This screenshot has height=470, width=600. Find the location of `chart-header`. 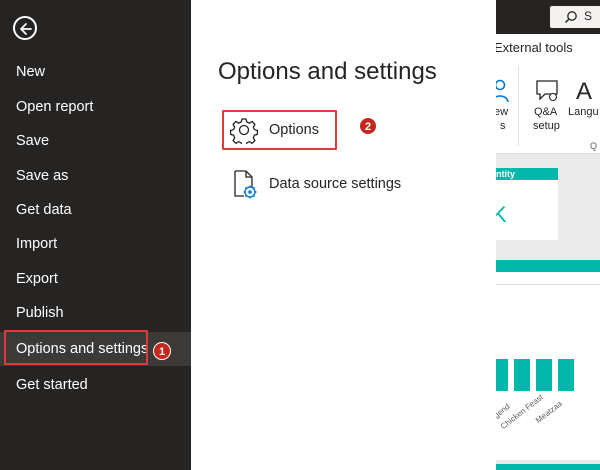

chart-header is located at coordinates (548, 266).